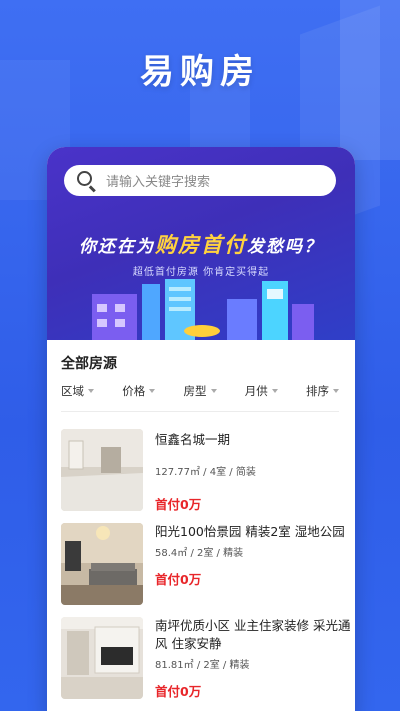  I want to click on filter-region: 区域, so click(77, 391).